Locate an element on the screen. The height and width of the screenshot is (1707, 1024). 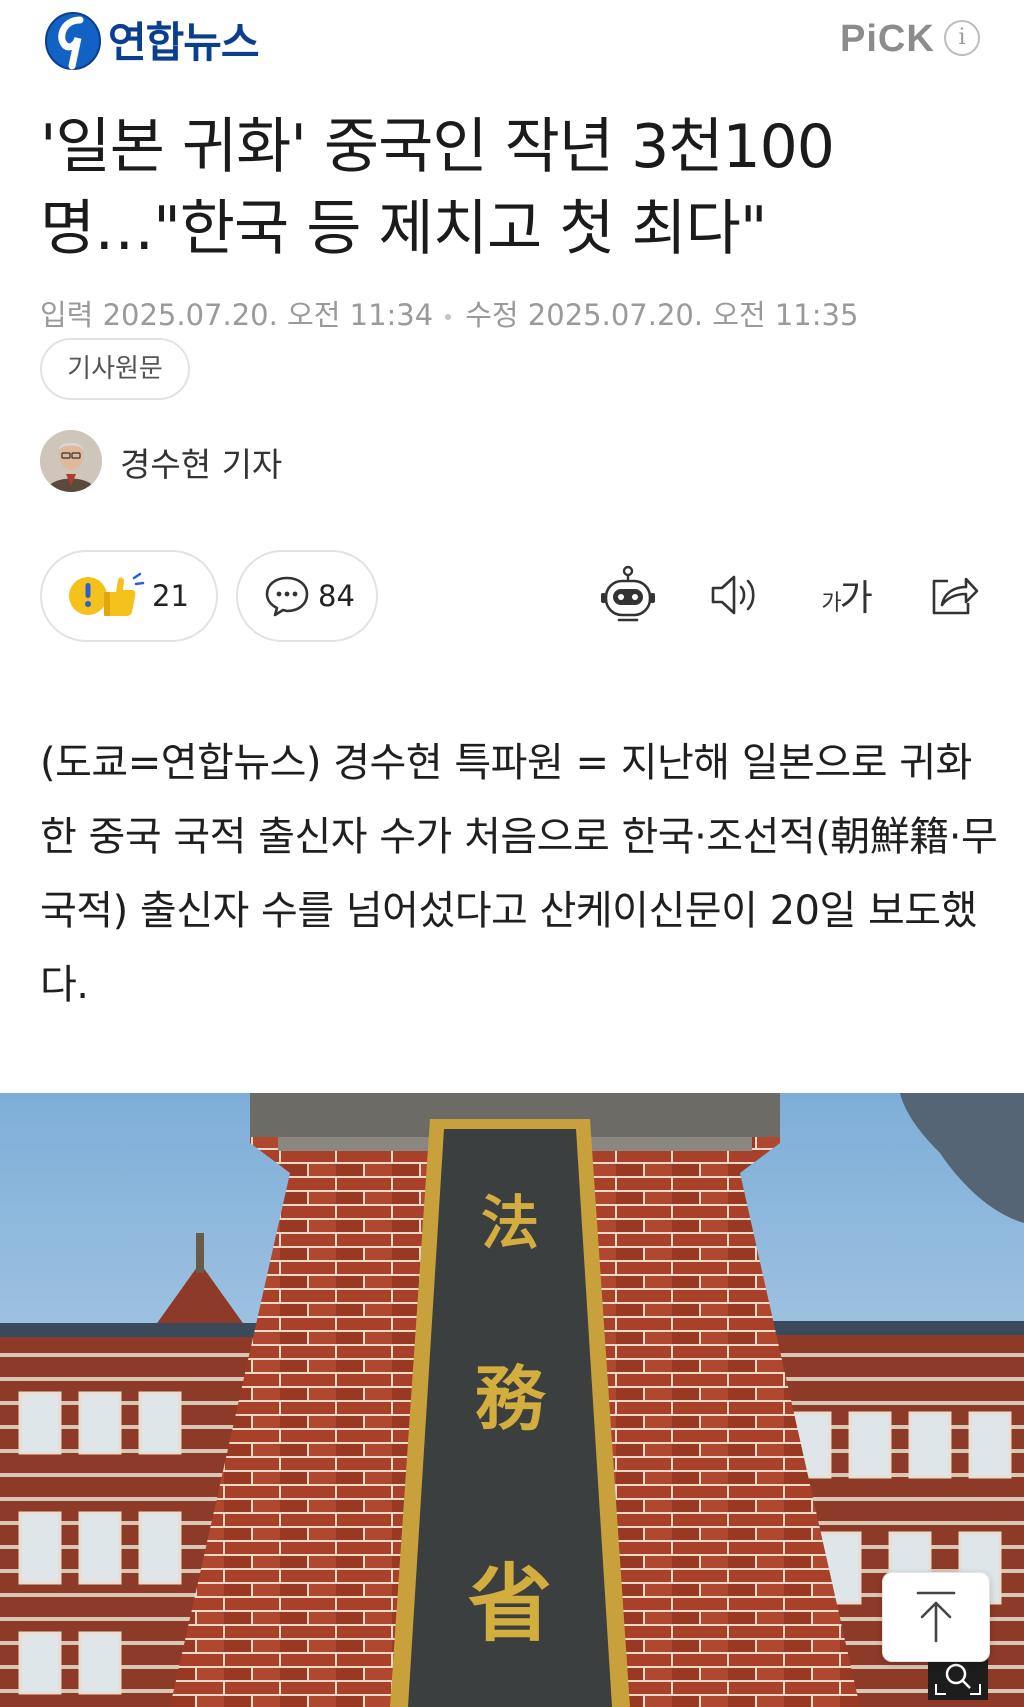
input-time: 입력 2025.07.20. 오전 11:34 is located at coordinates (237, 315).